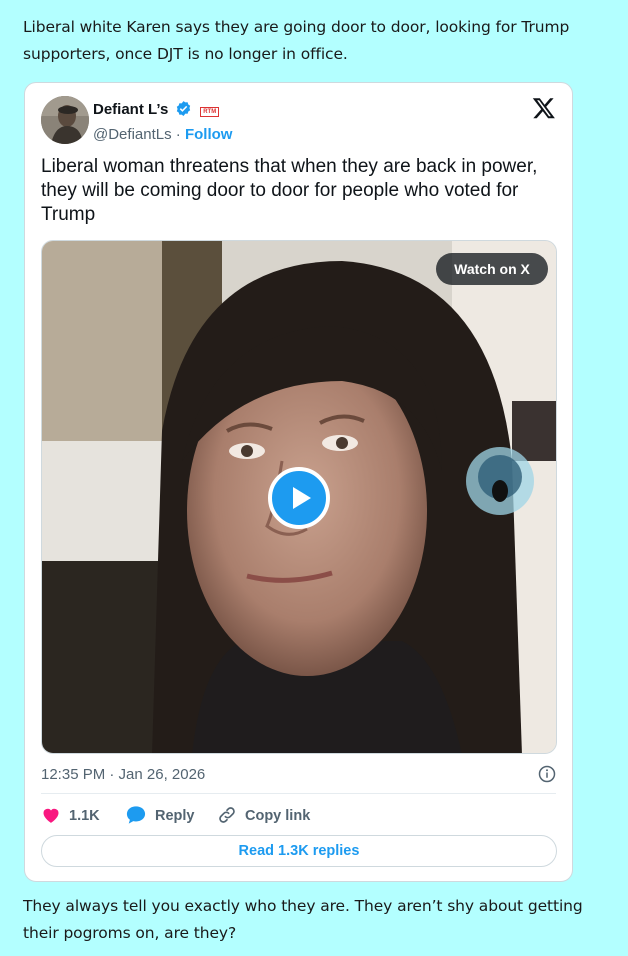 The height and width of the screenshot is (956, 628). Describe the element at coordinates (84, 816) in the screenshot. I see `like-count: 1.1K` at that location.